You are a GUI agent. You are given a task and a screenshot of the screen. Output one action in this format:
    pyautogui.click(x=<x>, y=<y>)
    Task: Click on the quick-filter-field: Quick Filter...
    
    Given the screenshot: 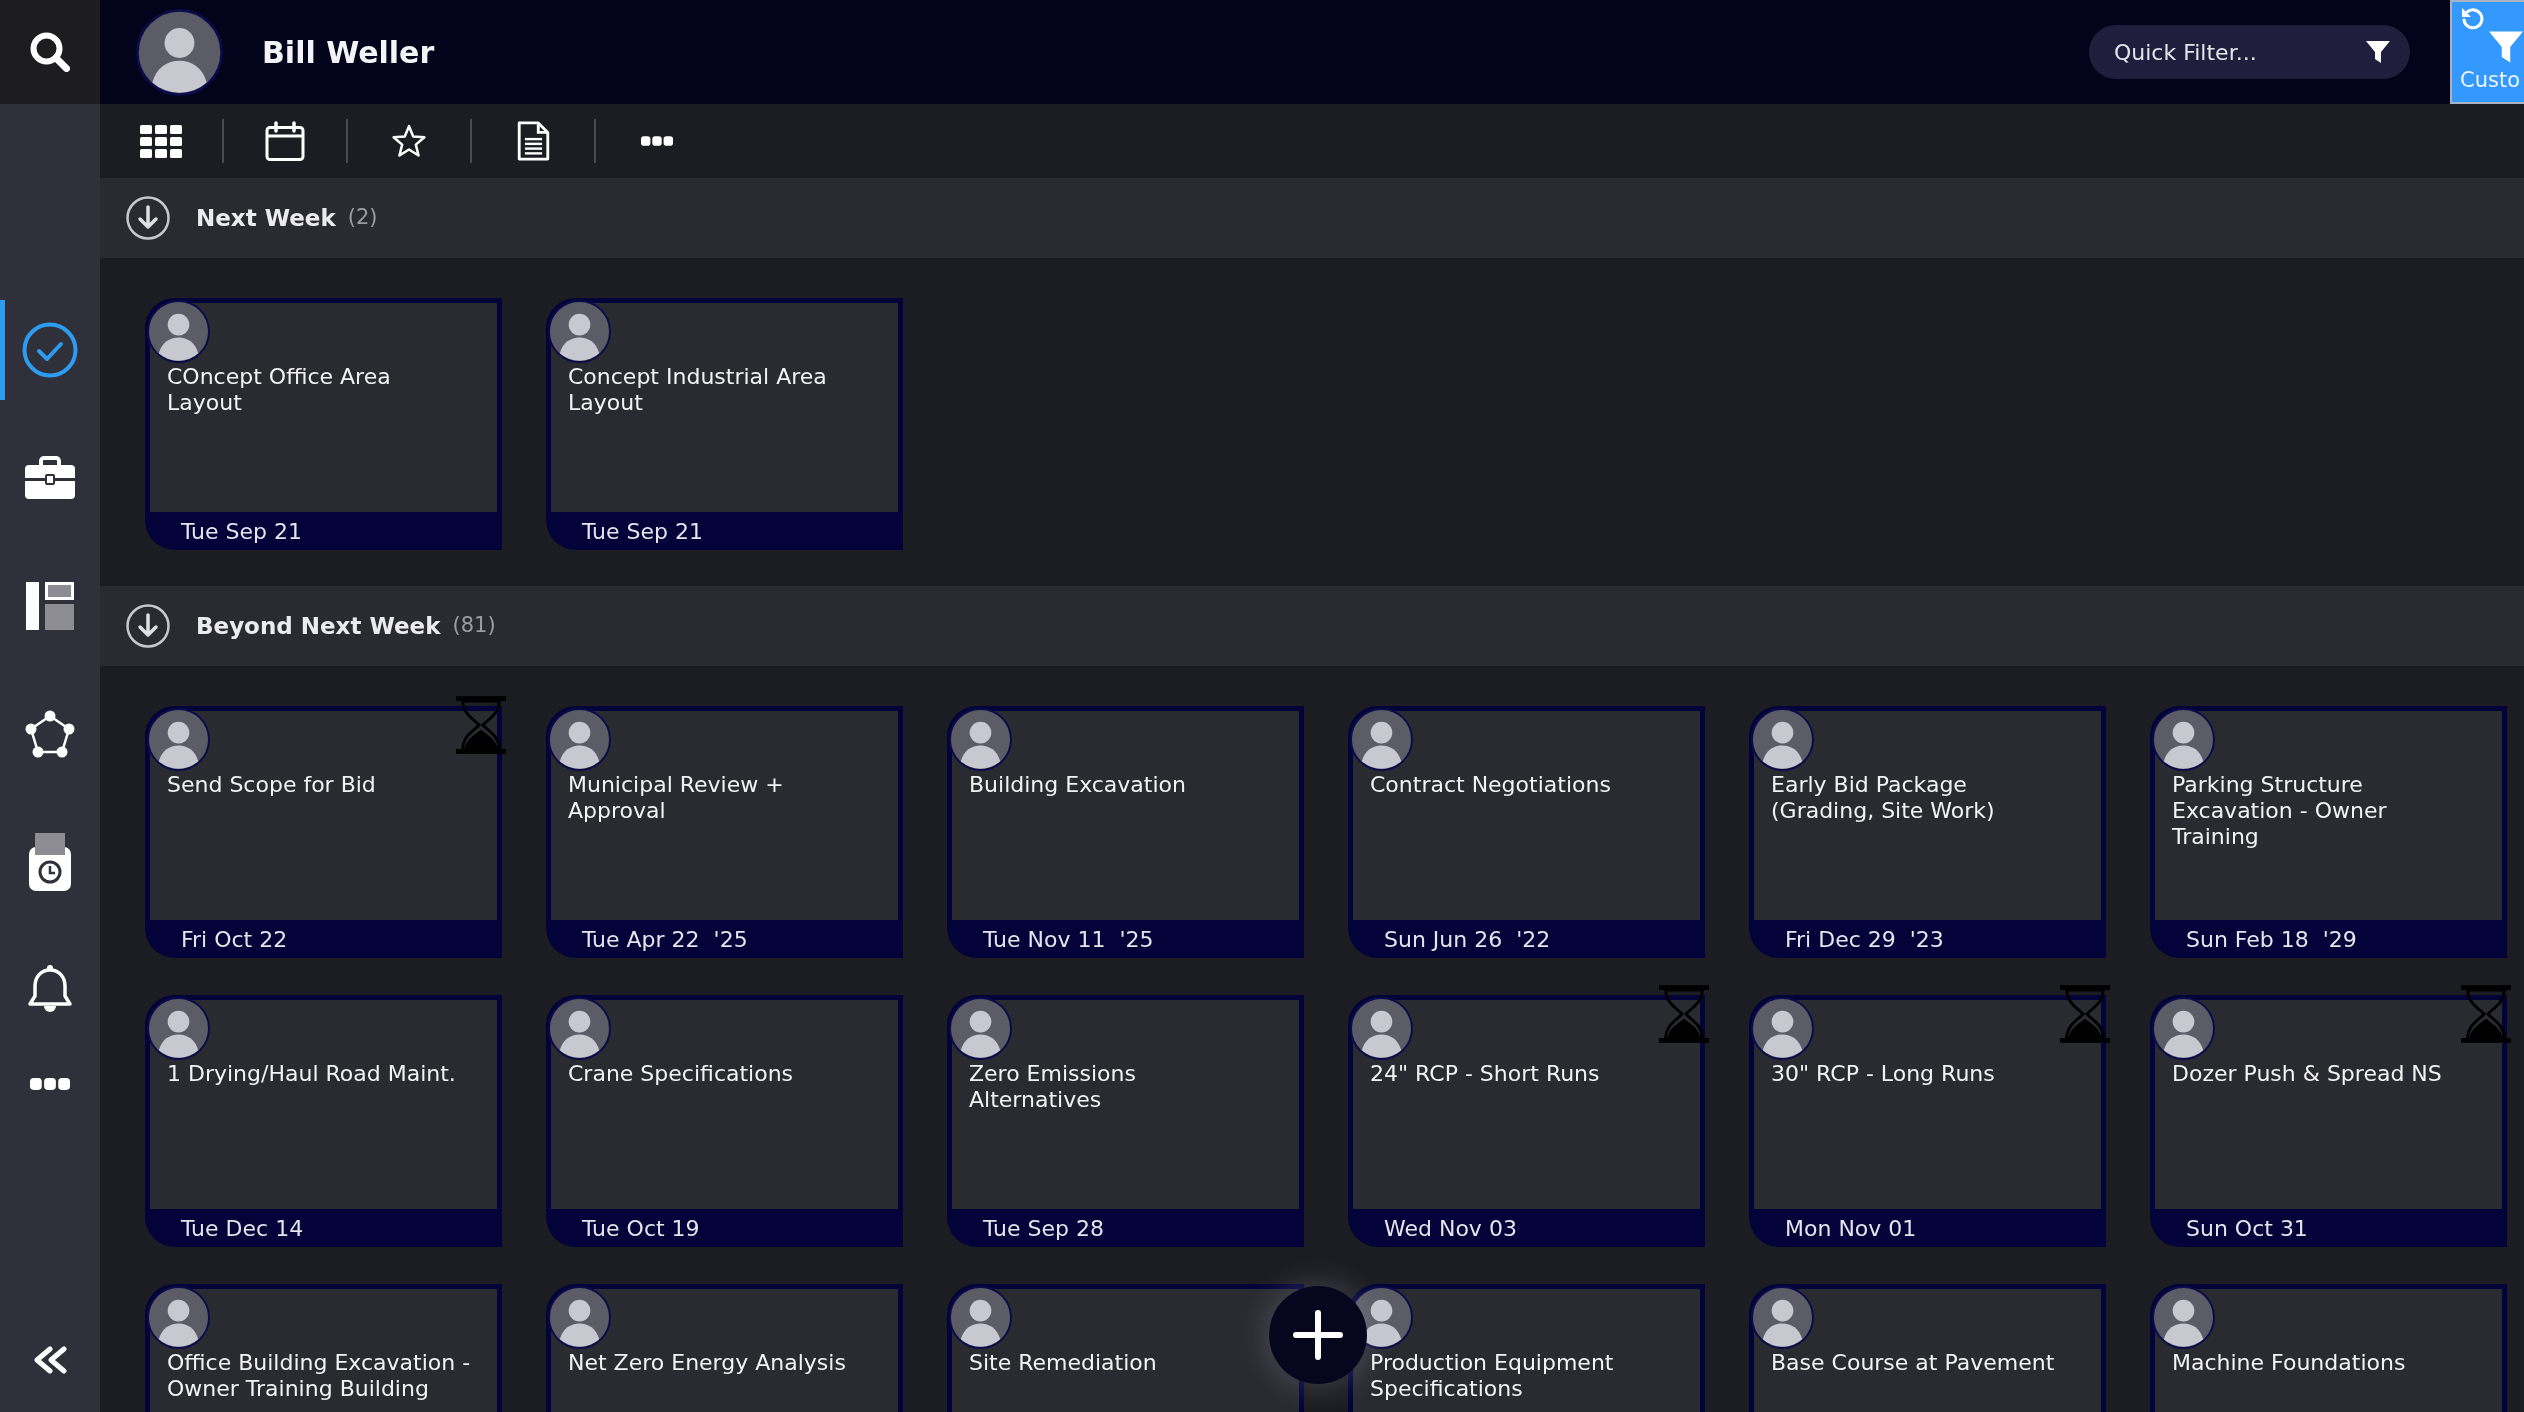 What is the action you would take?
    pyautogui.click(x=2249, y=52)
    